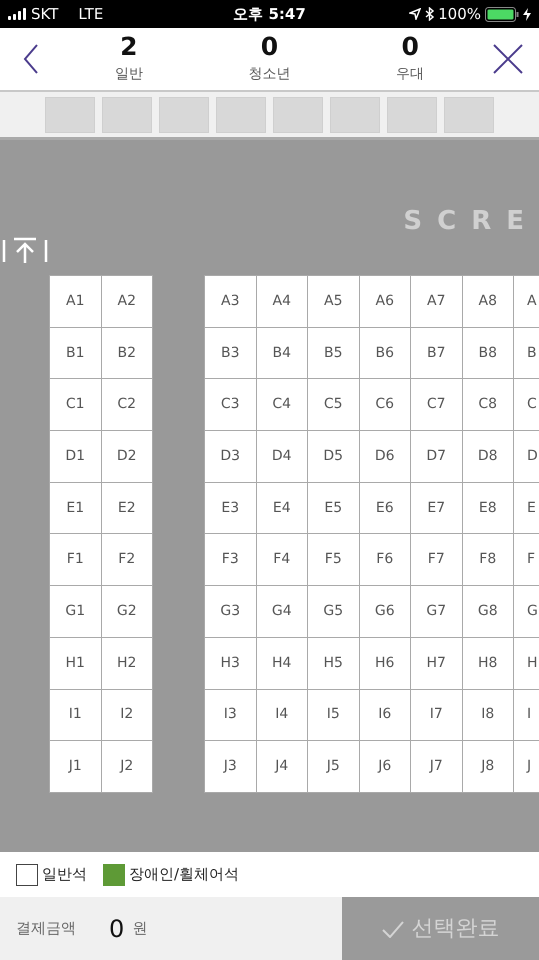 This screenshot has height=960, width=539. Describe the element at coordinates (75, 560) in the screenshot. I see `seat: F1` at that location.